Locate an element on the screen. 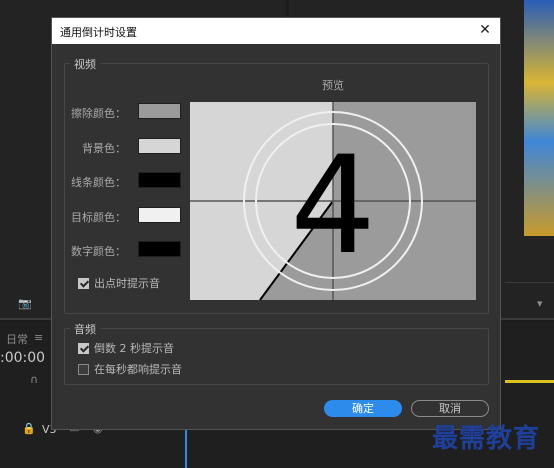 The height and width of the screenshot is (468, 554). lock-icon: 🔒 is located at coordinates (29, 428).